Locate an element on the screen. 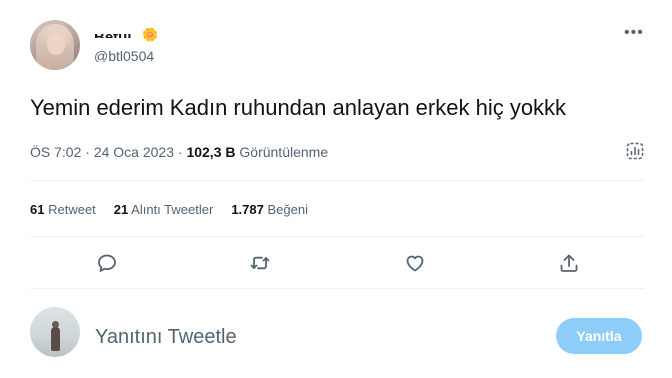  tweet-stats: 61 Retweet 21 Alıntı Tweetler 1.787 Beğeni is located at coordinates (169, 209).